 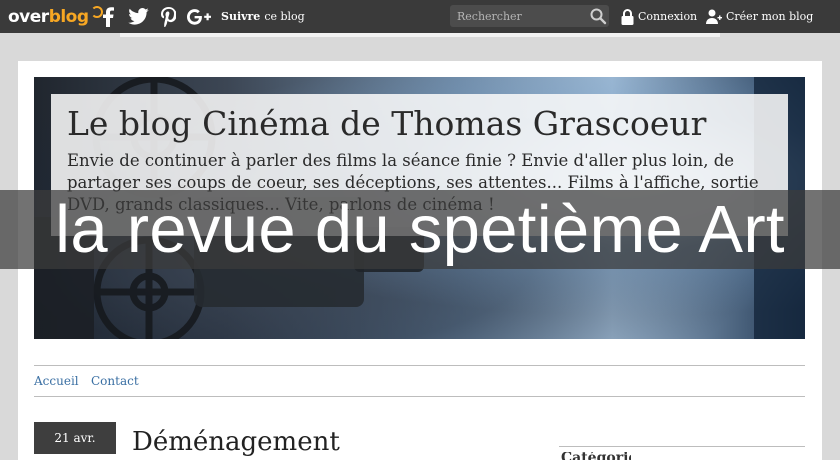 I want to click on overblog-logo: overblog, so click(x=55, y=17).